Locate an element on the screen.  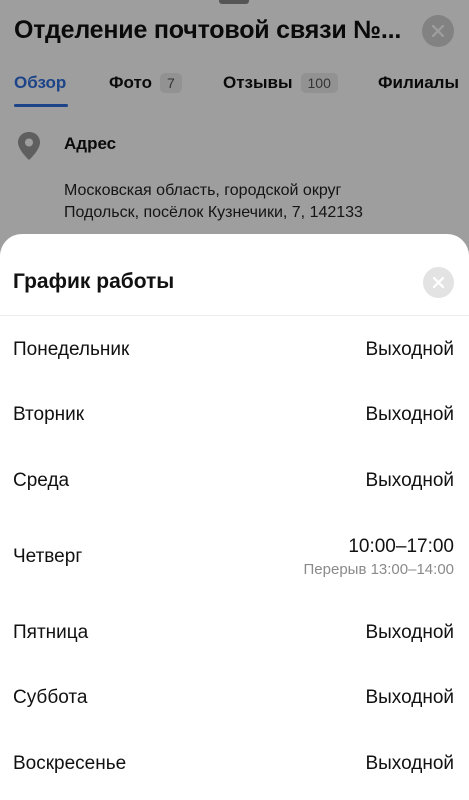
day-name: Понедельник is located at coordinates (71, 349).